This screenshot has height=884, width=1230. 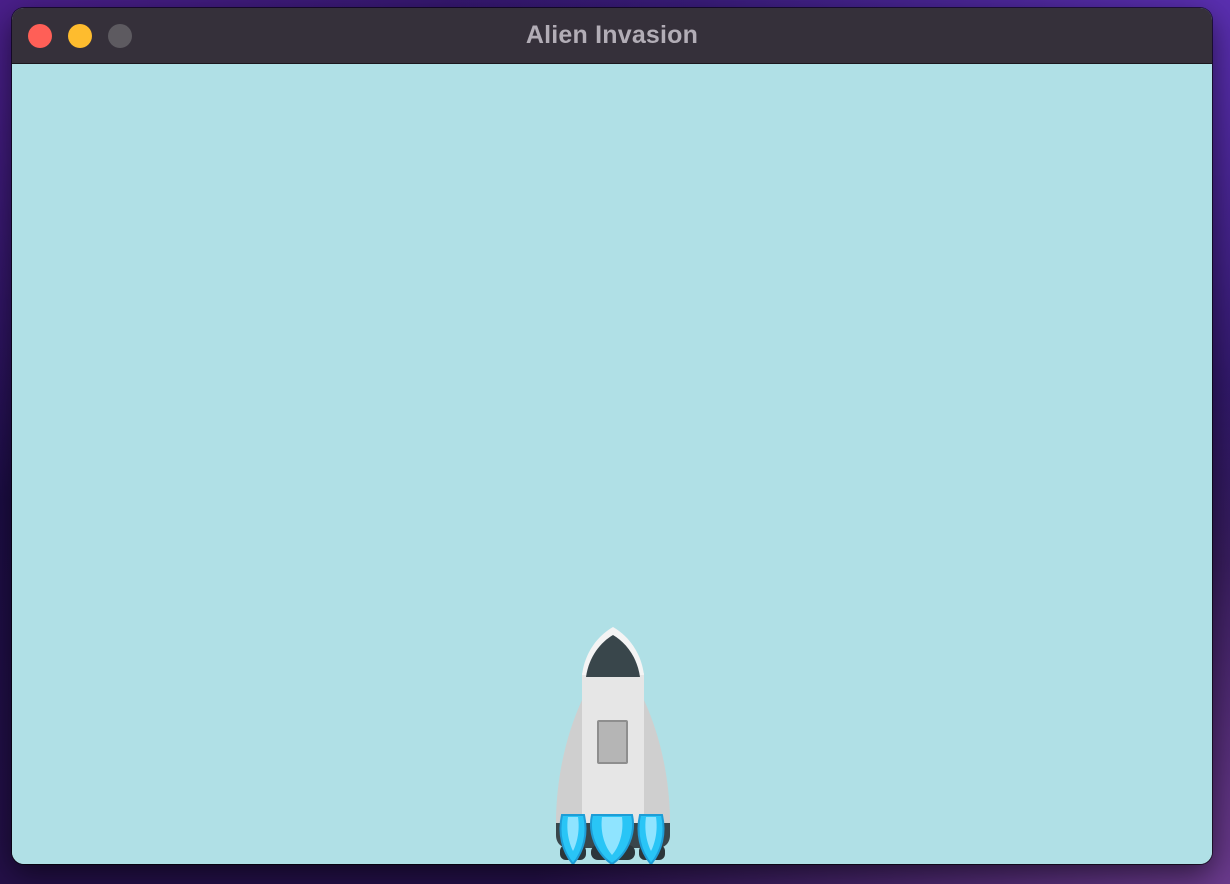 I want to click on title-bar: Alien Invasion, so click(x=612, y=36).